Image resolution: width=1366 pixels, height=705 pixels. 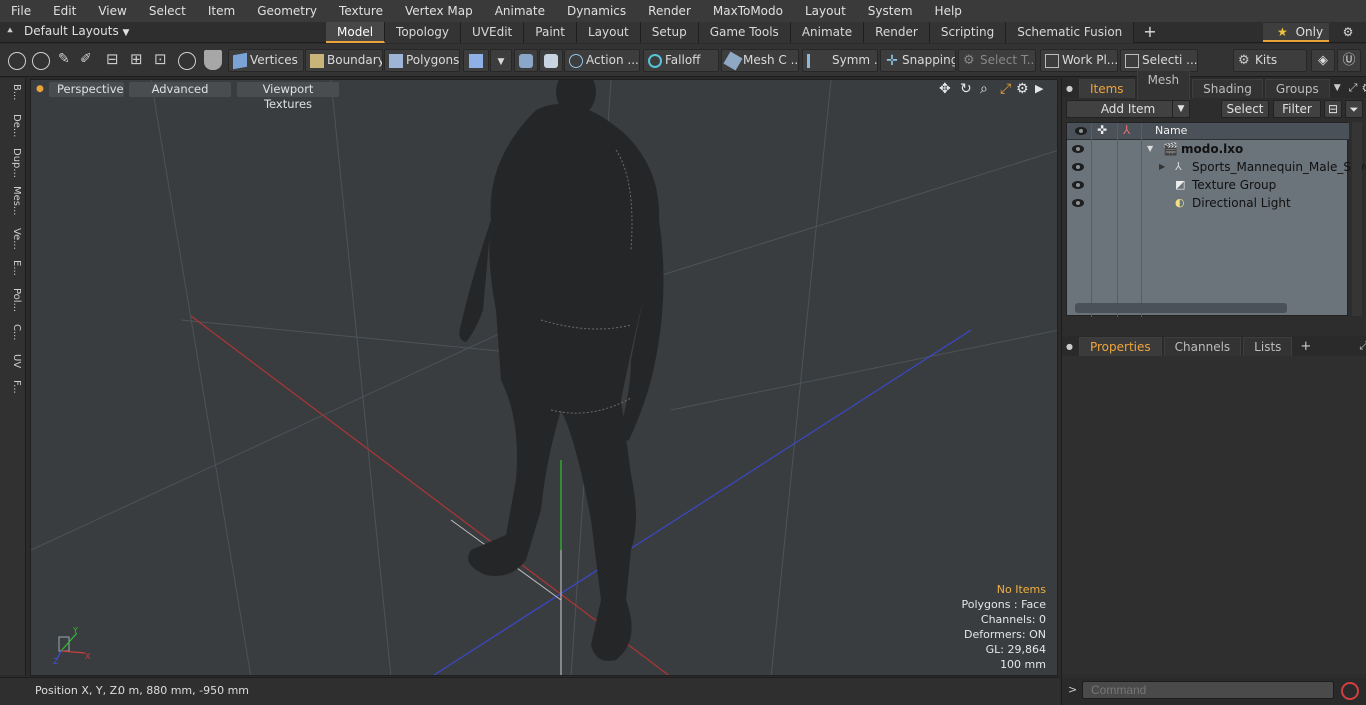 What do you see at coordinates (76, 31) in the screenshot?
I see `default-layouts-dropdown: Default Layouts ▼` at bounding box center [76, 31].